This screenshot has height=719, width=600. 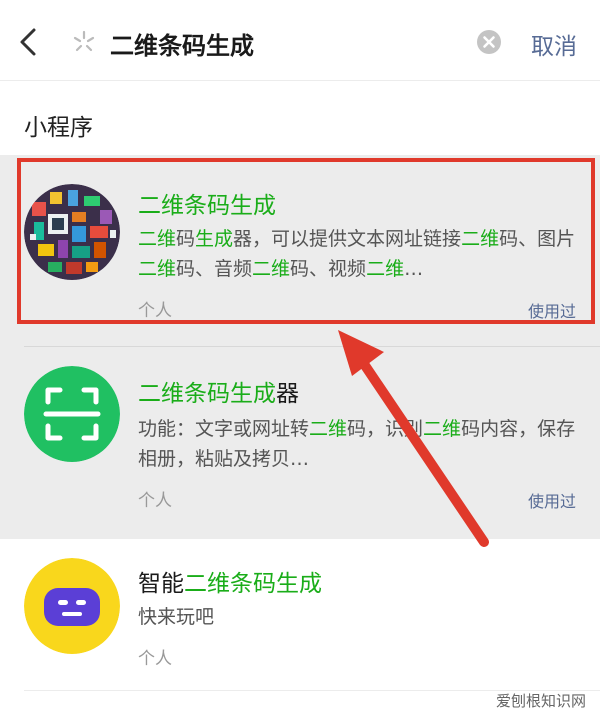 What do you see at coordinates (224, 429) in the screenshot?
I see `desc-text: 功能：文字或网址转` at bounding box center [224, 429].